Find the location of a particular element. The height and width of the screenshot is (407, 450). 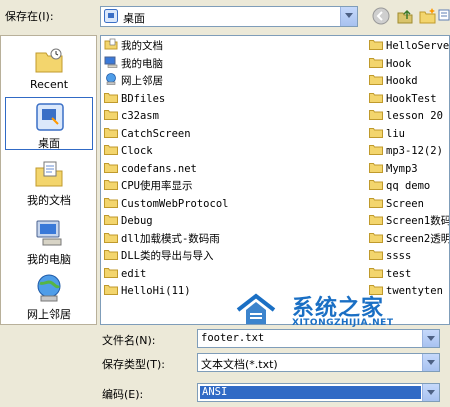

file-item: Hook is located at coordinates (390, 64).